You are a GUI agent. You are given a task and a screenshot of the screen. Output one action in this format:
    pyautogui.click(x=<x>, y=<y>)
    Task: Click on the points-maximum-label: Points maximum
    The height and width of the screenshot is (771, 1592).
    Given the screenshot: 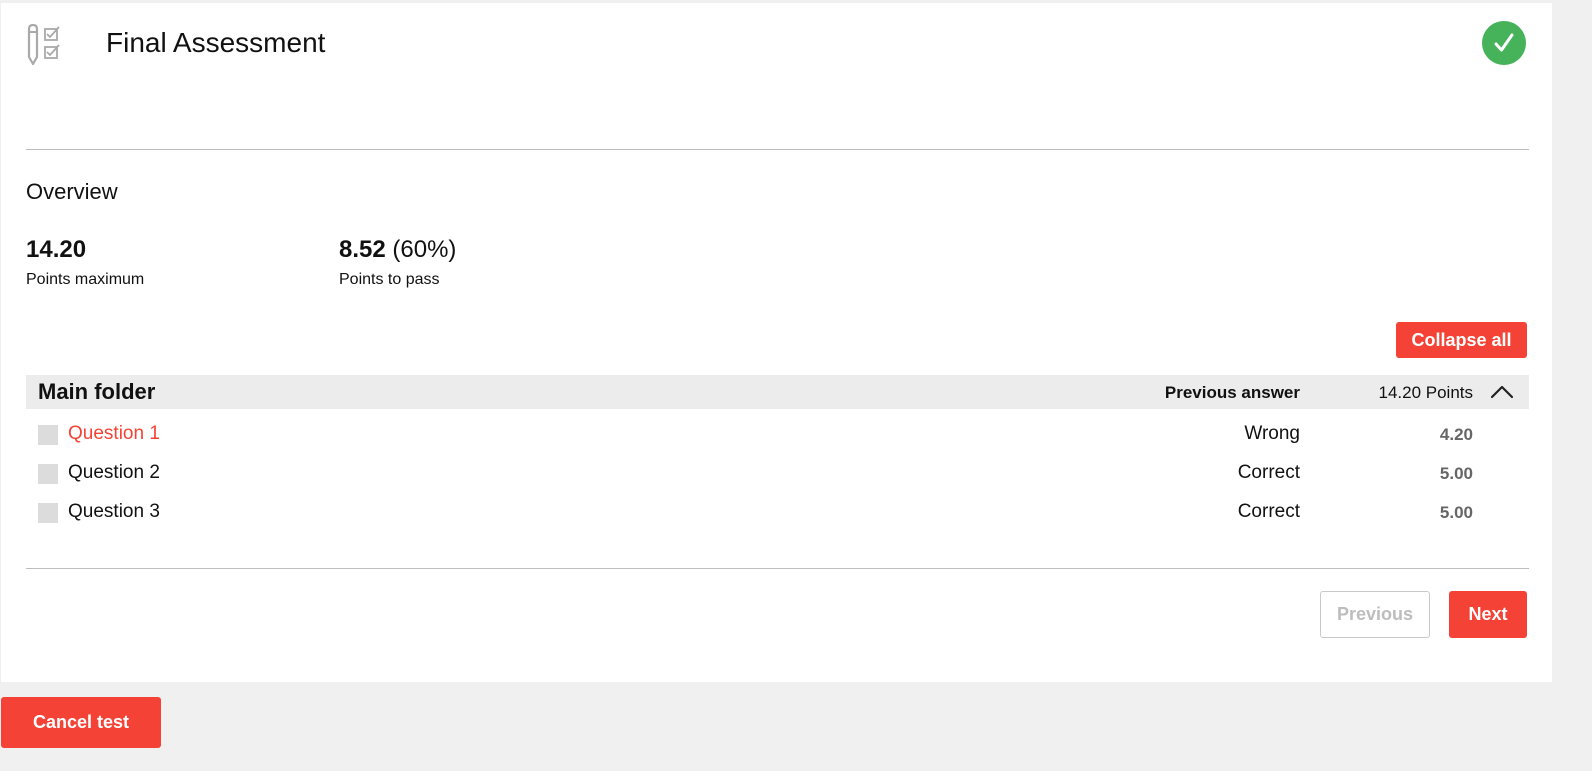 What is the action you would take?
    pyautogui.click(x=85, y=279)
    